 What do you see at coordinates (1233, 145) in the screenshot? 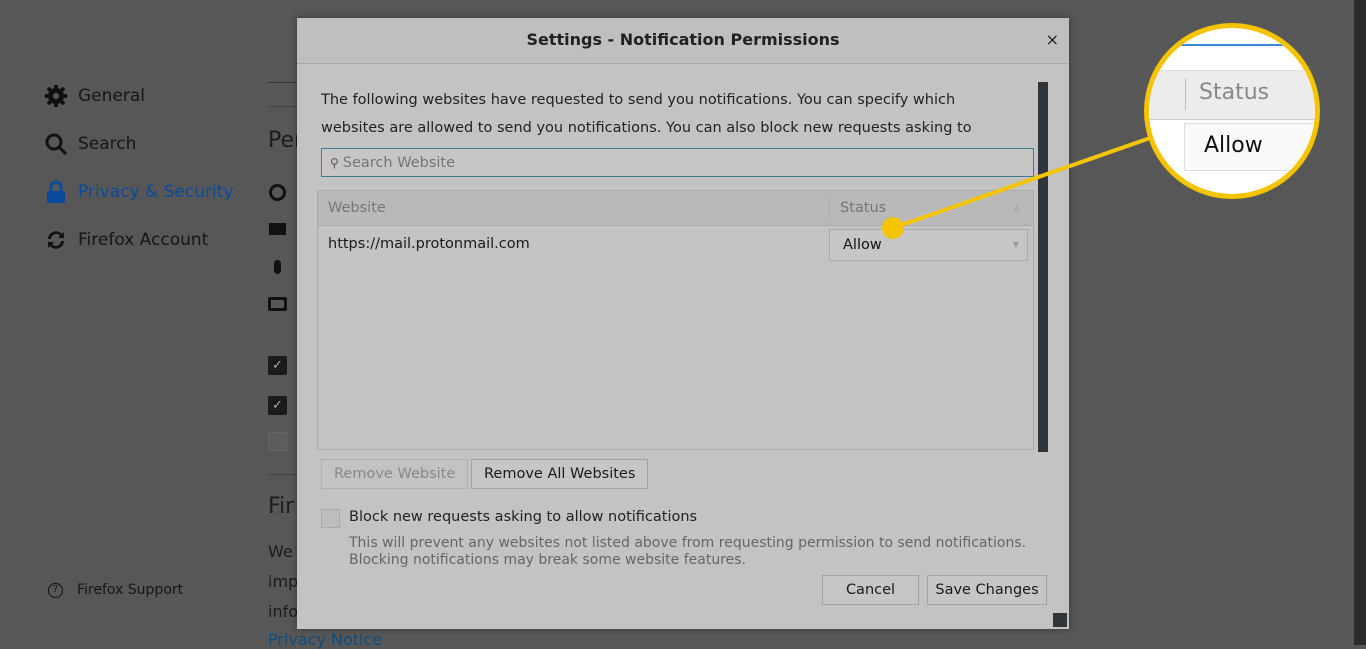
I see `callout-allow-value: Allow` at bounding box center [1233, 145].